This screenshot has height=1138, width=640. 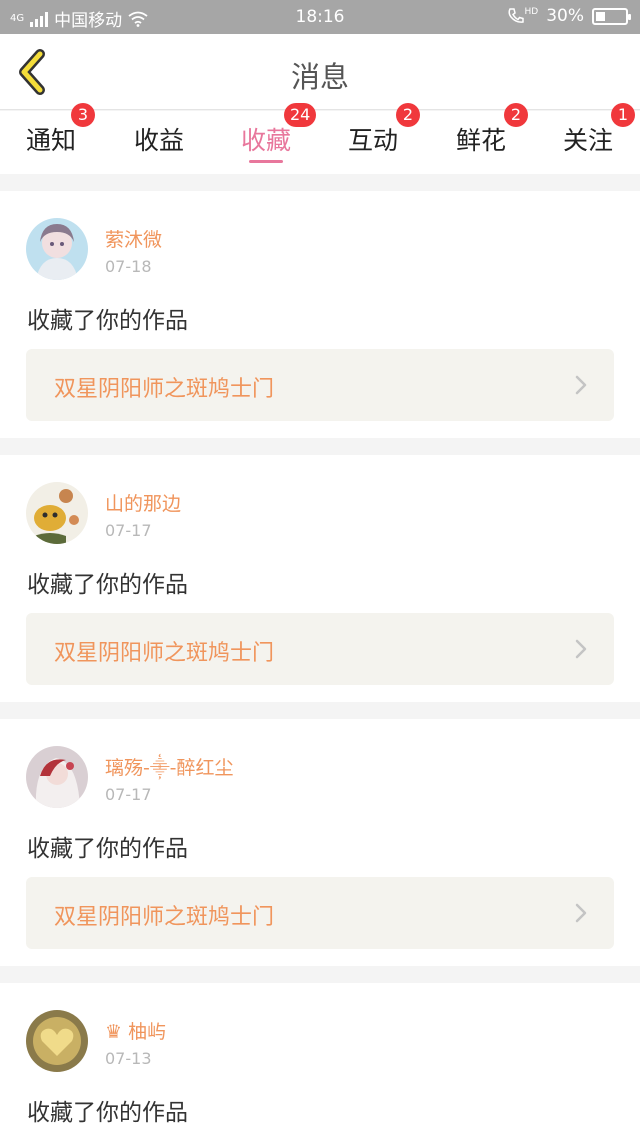 I want to click on status-bar: 4G 中国移动 18:16 HD 30%, so click(x=320, y=17).